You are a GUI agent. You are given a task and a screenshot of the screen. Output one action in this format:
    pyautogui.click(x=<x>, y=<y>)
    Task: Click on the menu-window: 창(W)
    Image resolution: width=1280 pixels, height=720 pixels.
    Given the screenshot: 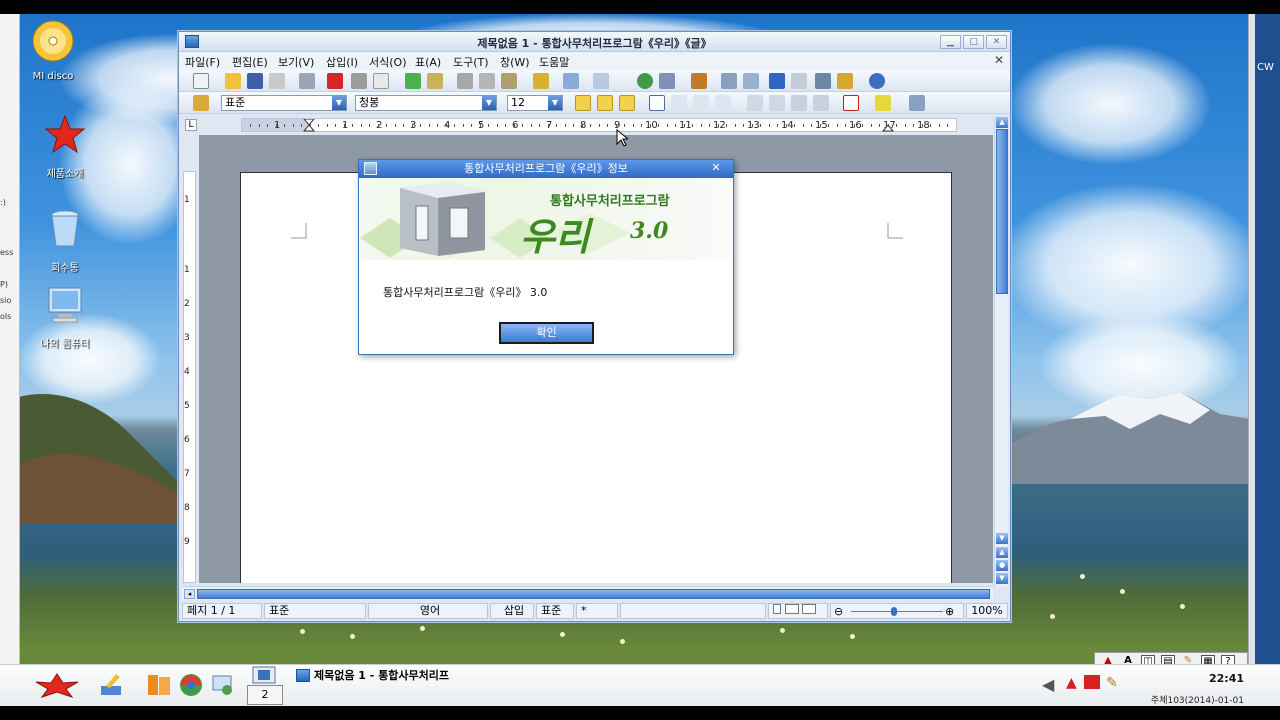 What is the action you would take?
    pyautogui.click(x=515, y=62)
    